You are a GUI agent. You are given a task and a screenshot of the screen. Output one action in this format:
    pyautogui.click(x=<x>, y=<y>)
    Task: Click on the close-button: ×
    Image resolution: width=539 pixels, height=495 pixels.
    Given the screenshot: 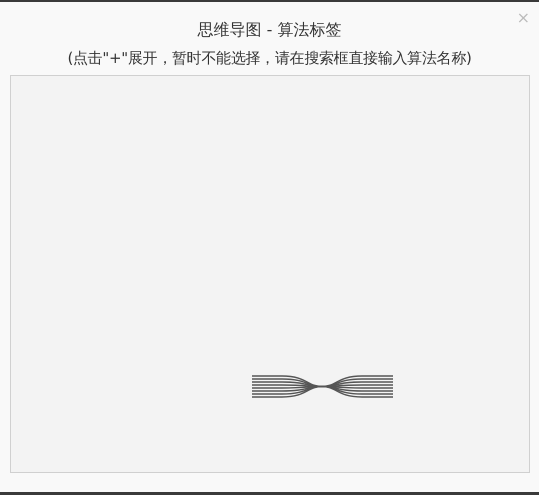 What is the action you would take?
    pyautogui.click(x=523, y=18)
    